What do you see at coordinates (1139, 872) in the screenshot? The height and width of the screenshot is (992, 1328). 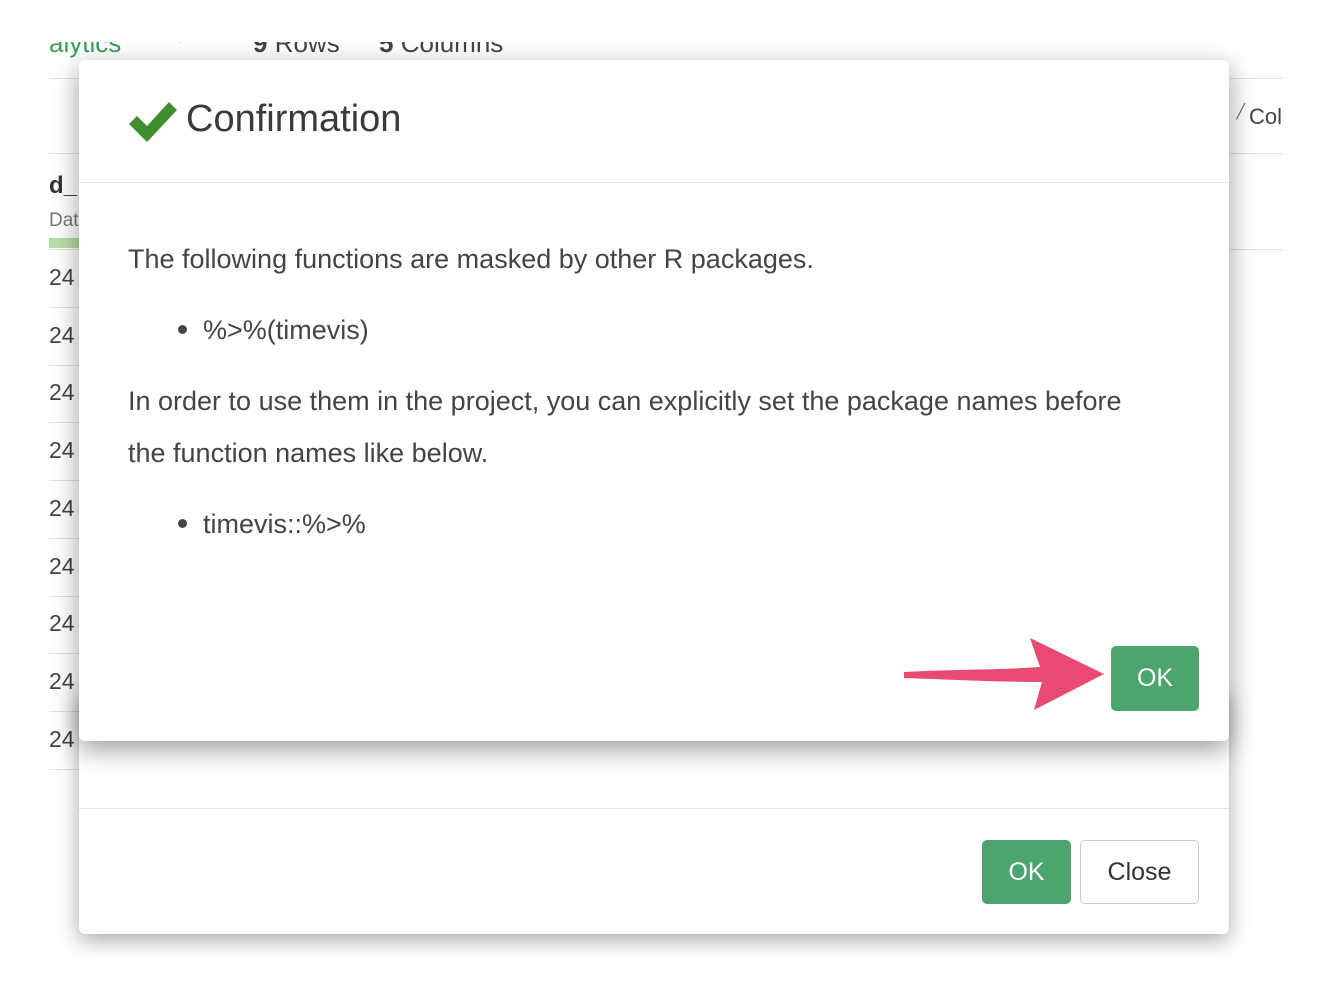 I see `underlying-close-button: Close` at bounding box center [1139, 872].